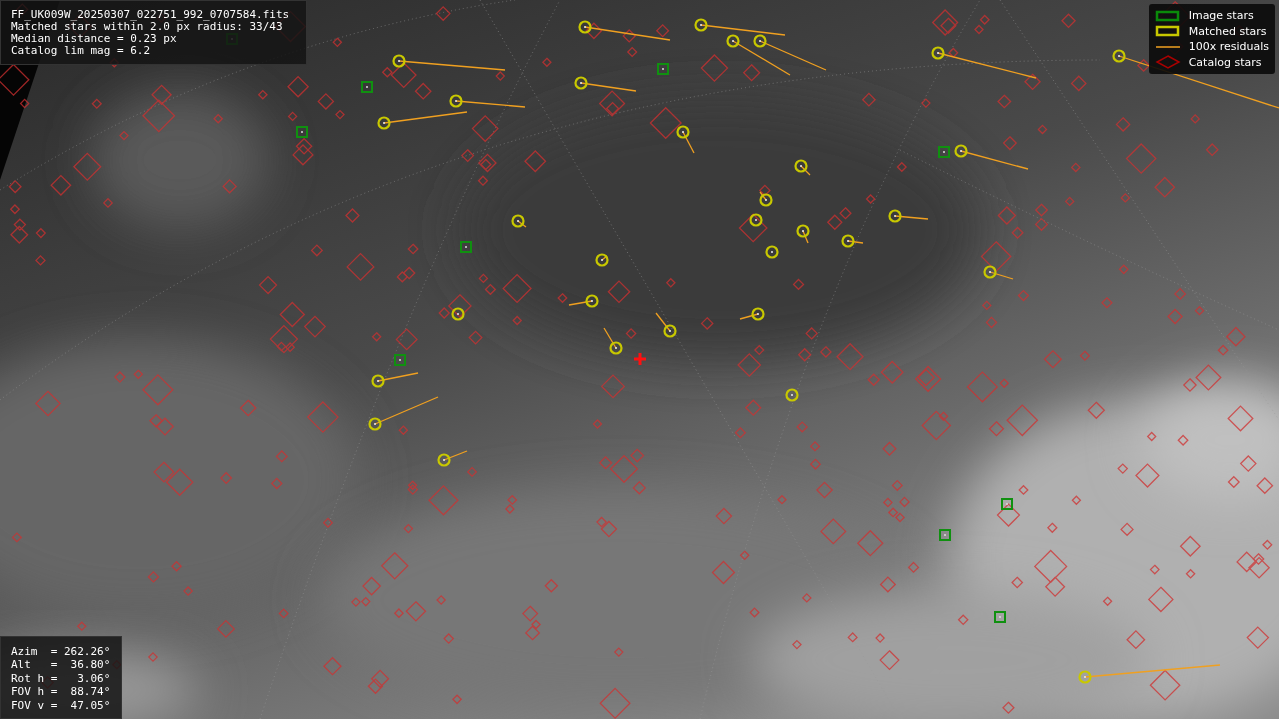 The height and width of the screenshot is (719, 1279). I want to click on legend-label: Matched stars, so click(1227, 31).